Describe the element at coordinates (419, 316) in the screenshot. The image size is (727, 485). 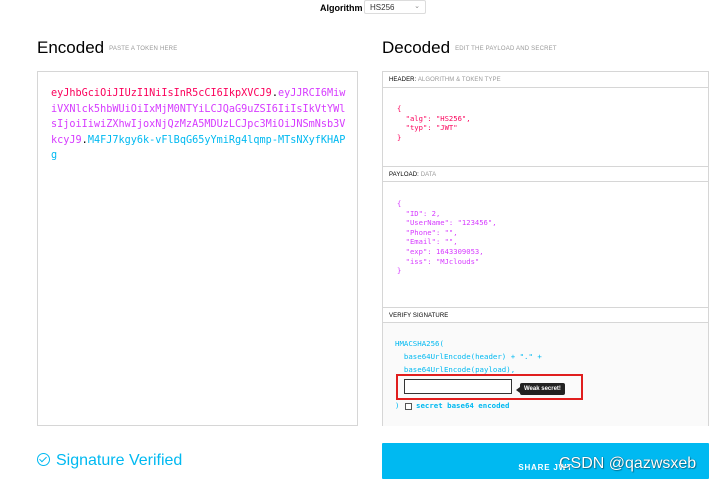
I see `signature-section-label: VERIFY SIGNATURE` at that location.